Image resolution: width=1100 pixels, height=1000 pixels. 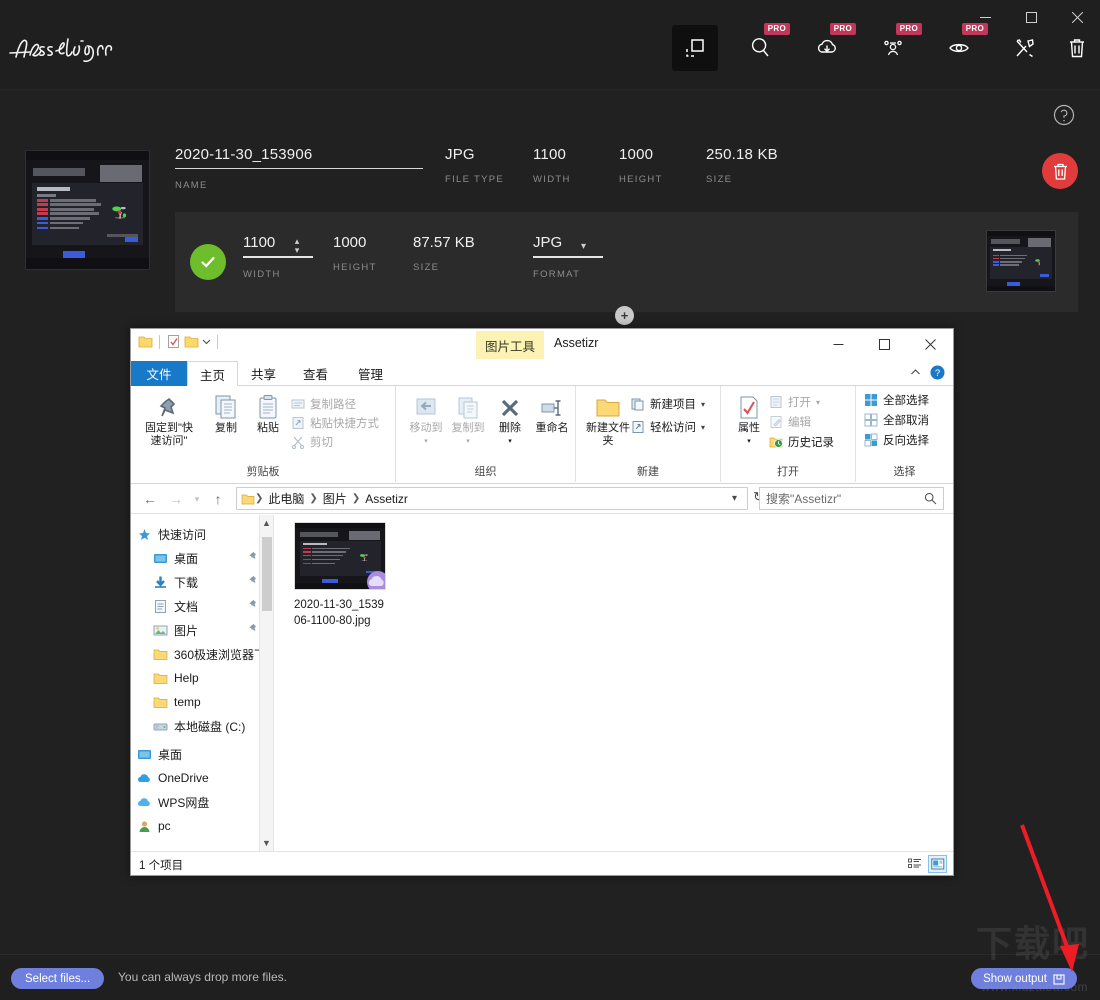 I want to click on sidebar-item-quick-access: 快速访问, so click(x=202, y=534).